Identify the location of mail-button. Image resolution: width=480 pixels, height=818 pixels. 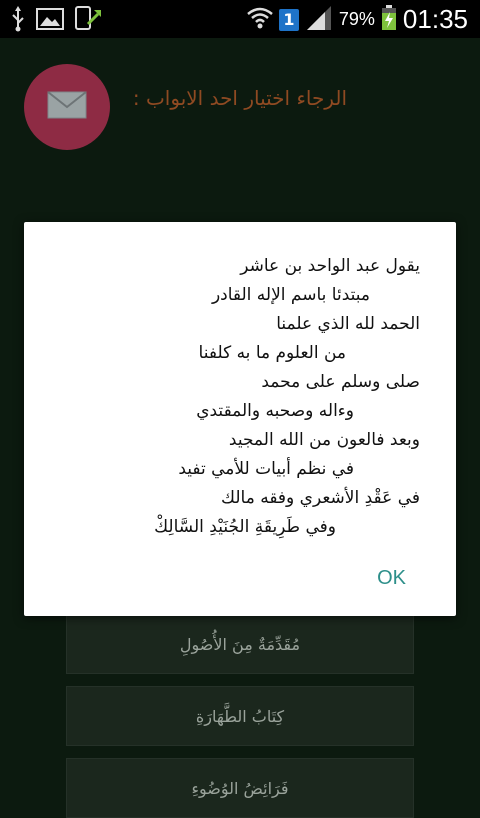
(67, 107).